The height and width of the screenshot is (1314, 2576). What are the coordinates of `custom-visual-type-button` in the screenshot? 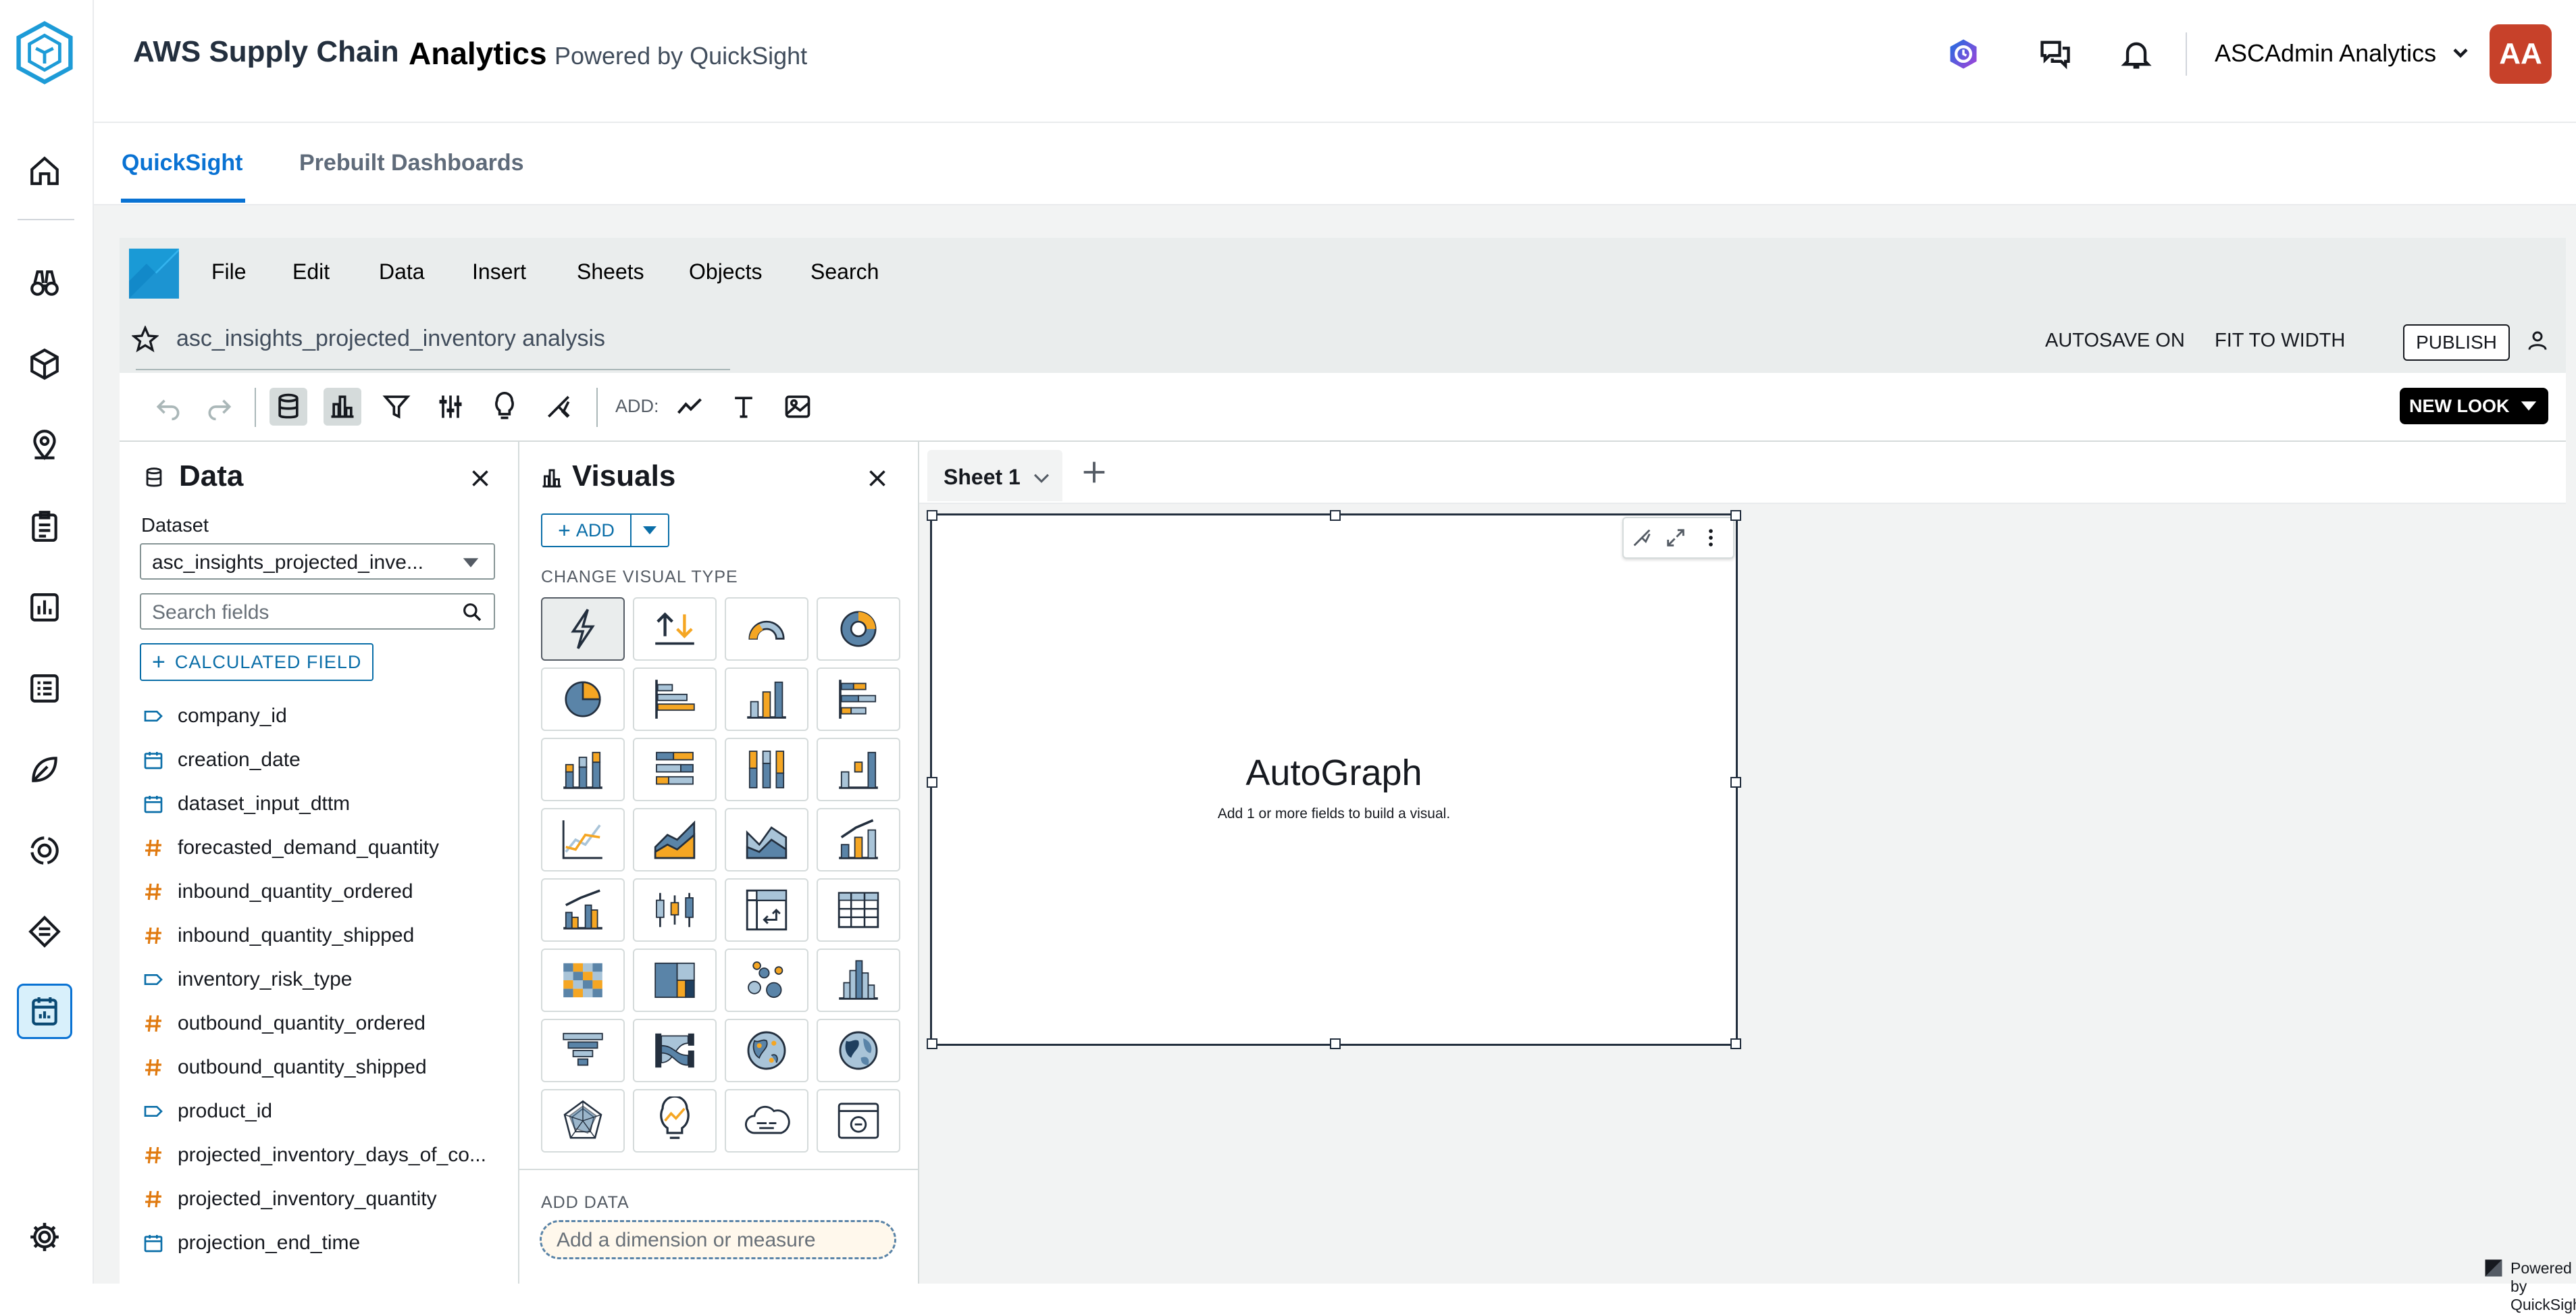 It's located at (859, 1121).